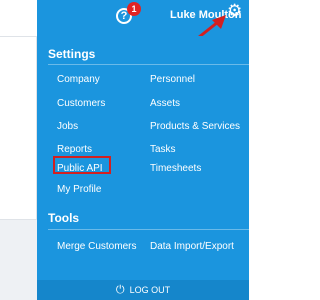  I want to click on menu-item-my-profile: My Profile, so click(79, 189).